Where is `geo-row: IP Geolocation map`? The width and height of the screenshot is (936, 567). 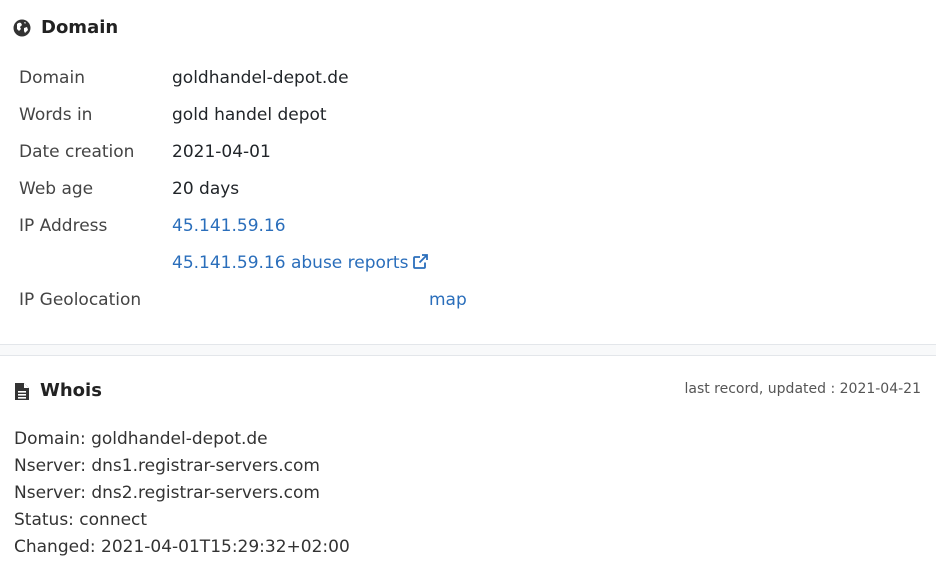
geo-row: IP Geolocation map is located at coordinates (269, 300).